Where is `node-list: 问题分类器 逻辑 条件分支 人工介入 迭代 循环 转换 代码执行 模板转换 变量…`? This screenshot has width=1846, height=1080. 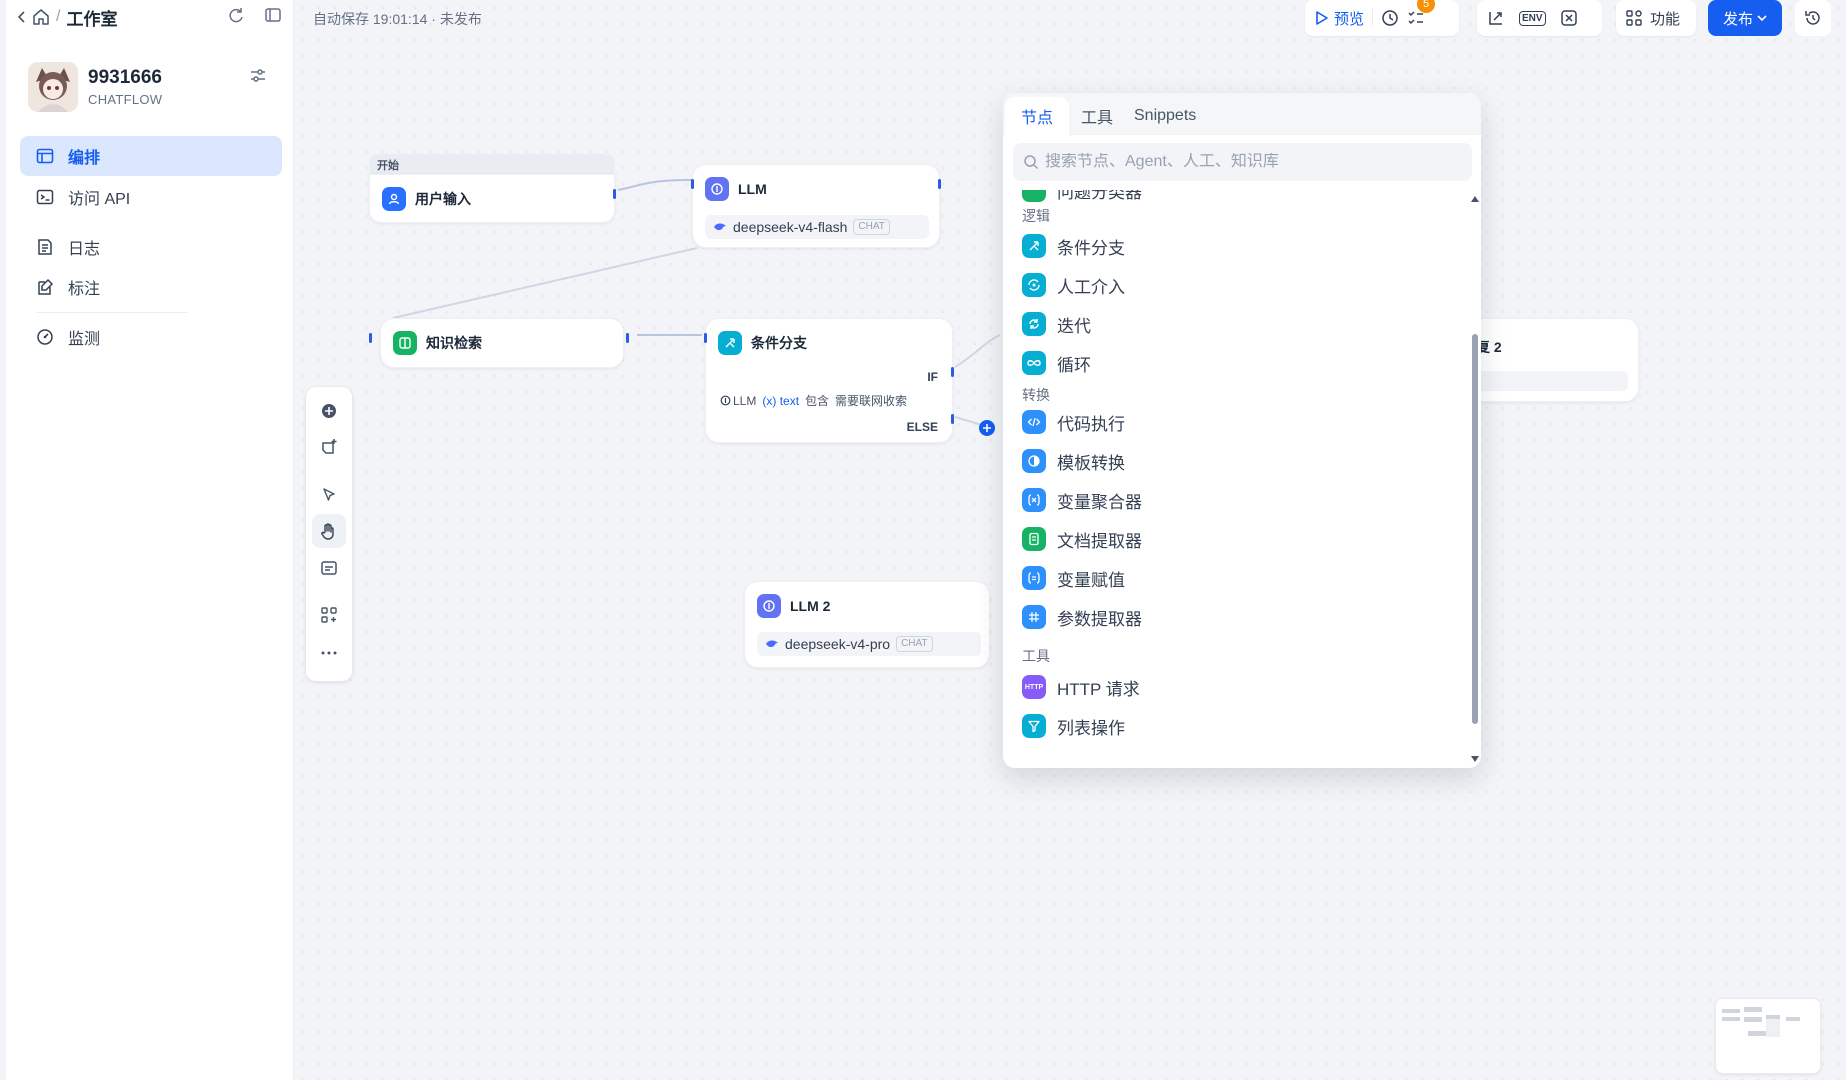 node-list: 问题分类器 逻辑 条件分支 人工介入 迭代 循环 转换 代码执行 模板转换 变量… is located at coordinates (1236, 479).